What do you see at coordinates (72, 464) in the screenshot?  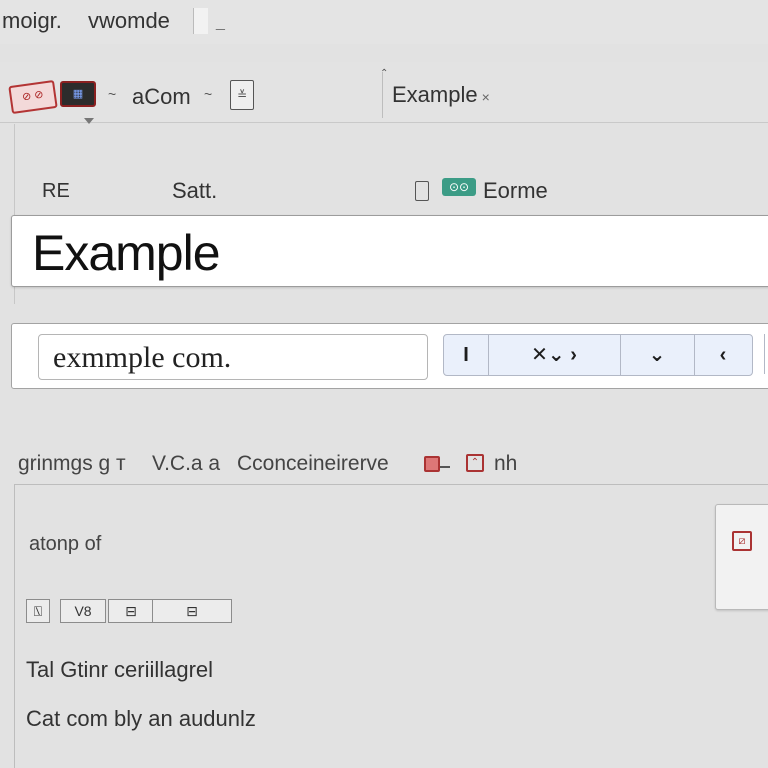 I see `section-item-1: grinmgs g т` at bounding box center [72, 464].